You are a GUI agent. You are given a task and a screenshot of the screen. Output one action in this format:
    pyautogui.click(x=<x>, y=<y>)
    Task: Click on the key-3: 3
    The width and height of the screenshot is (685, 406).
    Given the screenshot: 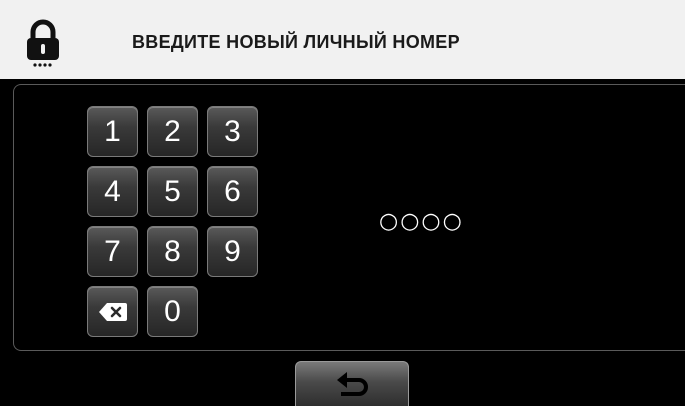 What is the action you would take?
    pyautogui.click(x=232, y=131)
    